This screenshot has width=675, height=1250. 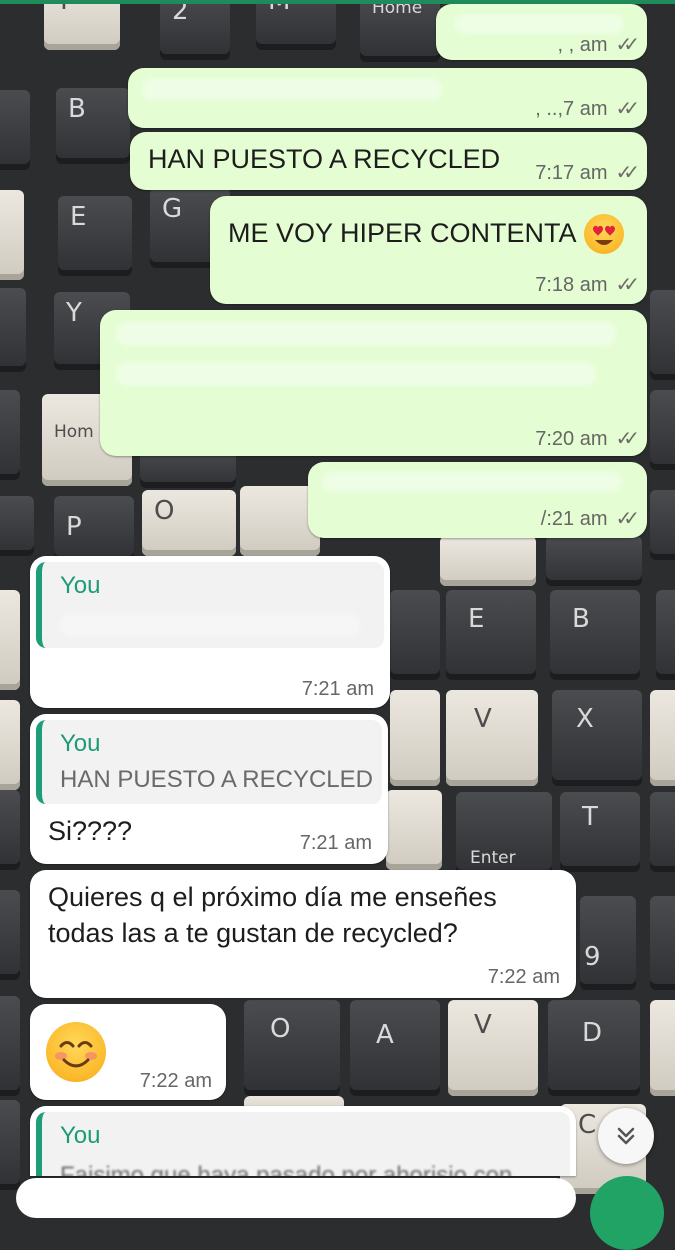 I want to click on outgoing-message: 7:20 am ✓✓, so click(x=373, y=383).